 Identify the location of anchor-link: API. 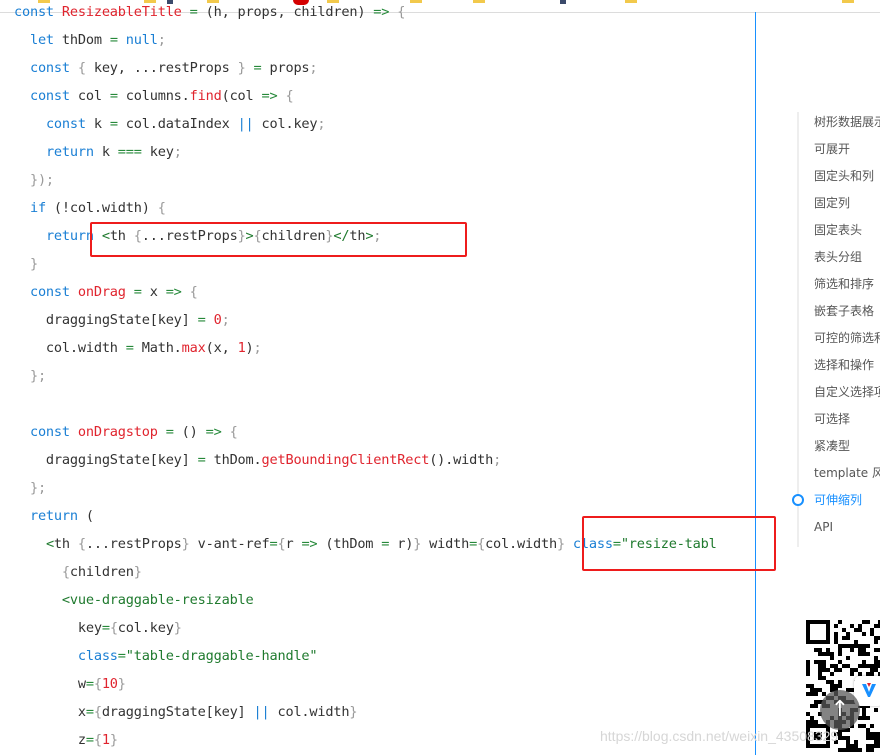
(847, 527).